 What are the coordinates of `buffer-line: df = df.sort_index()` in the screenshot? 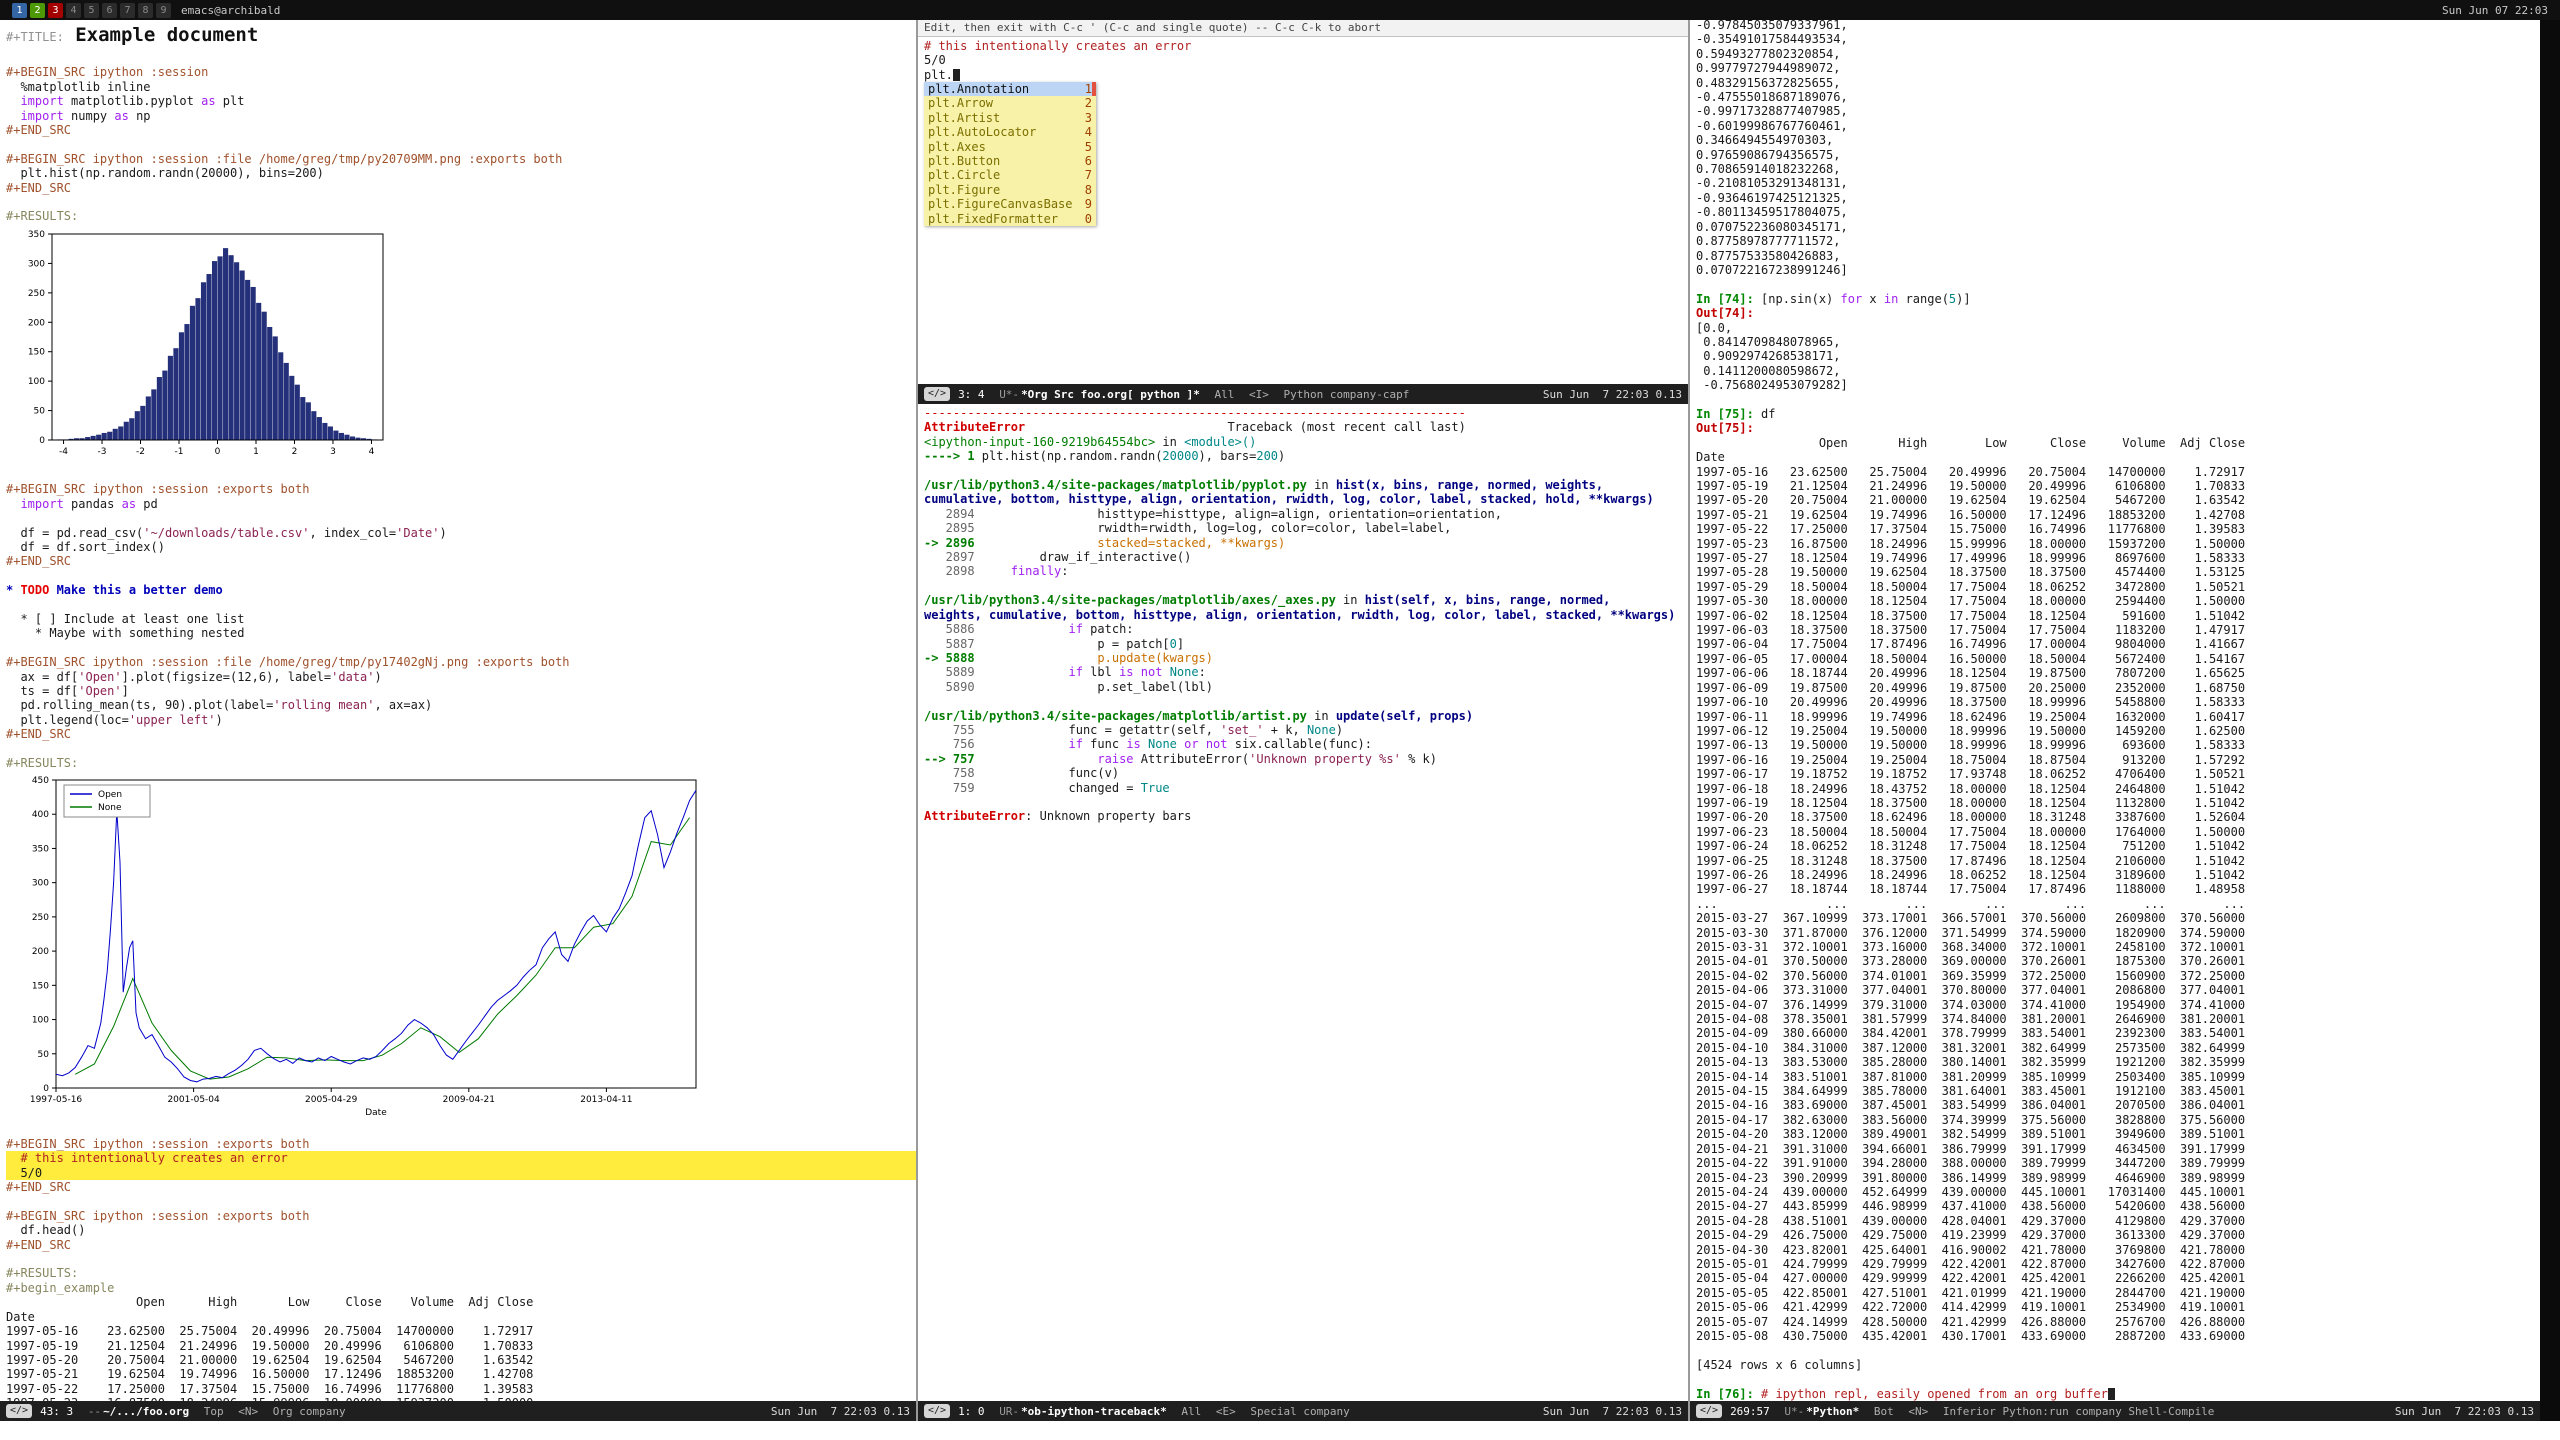 It's located at (461, 547).